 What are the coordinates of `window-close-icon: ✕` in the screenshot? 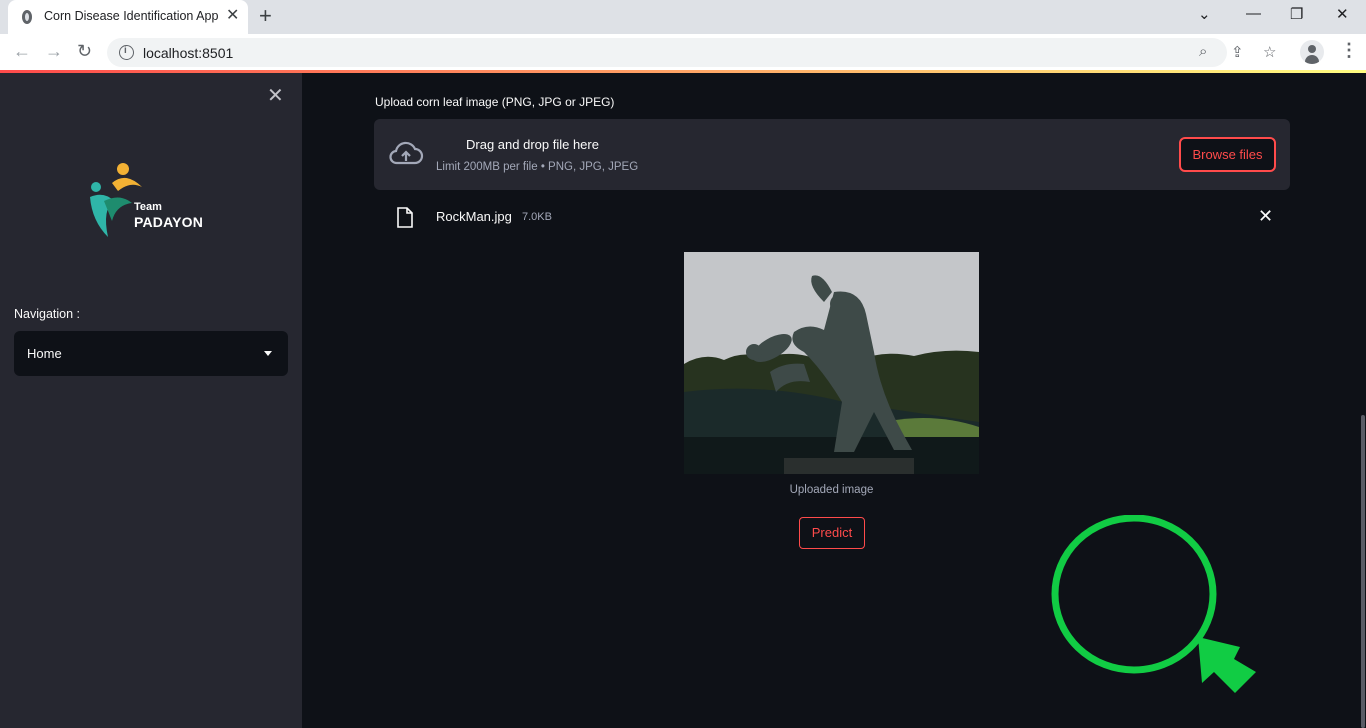 It's located at (1342, 14).